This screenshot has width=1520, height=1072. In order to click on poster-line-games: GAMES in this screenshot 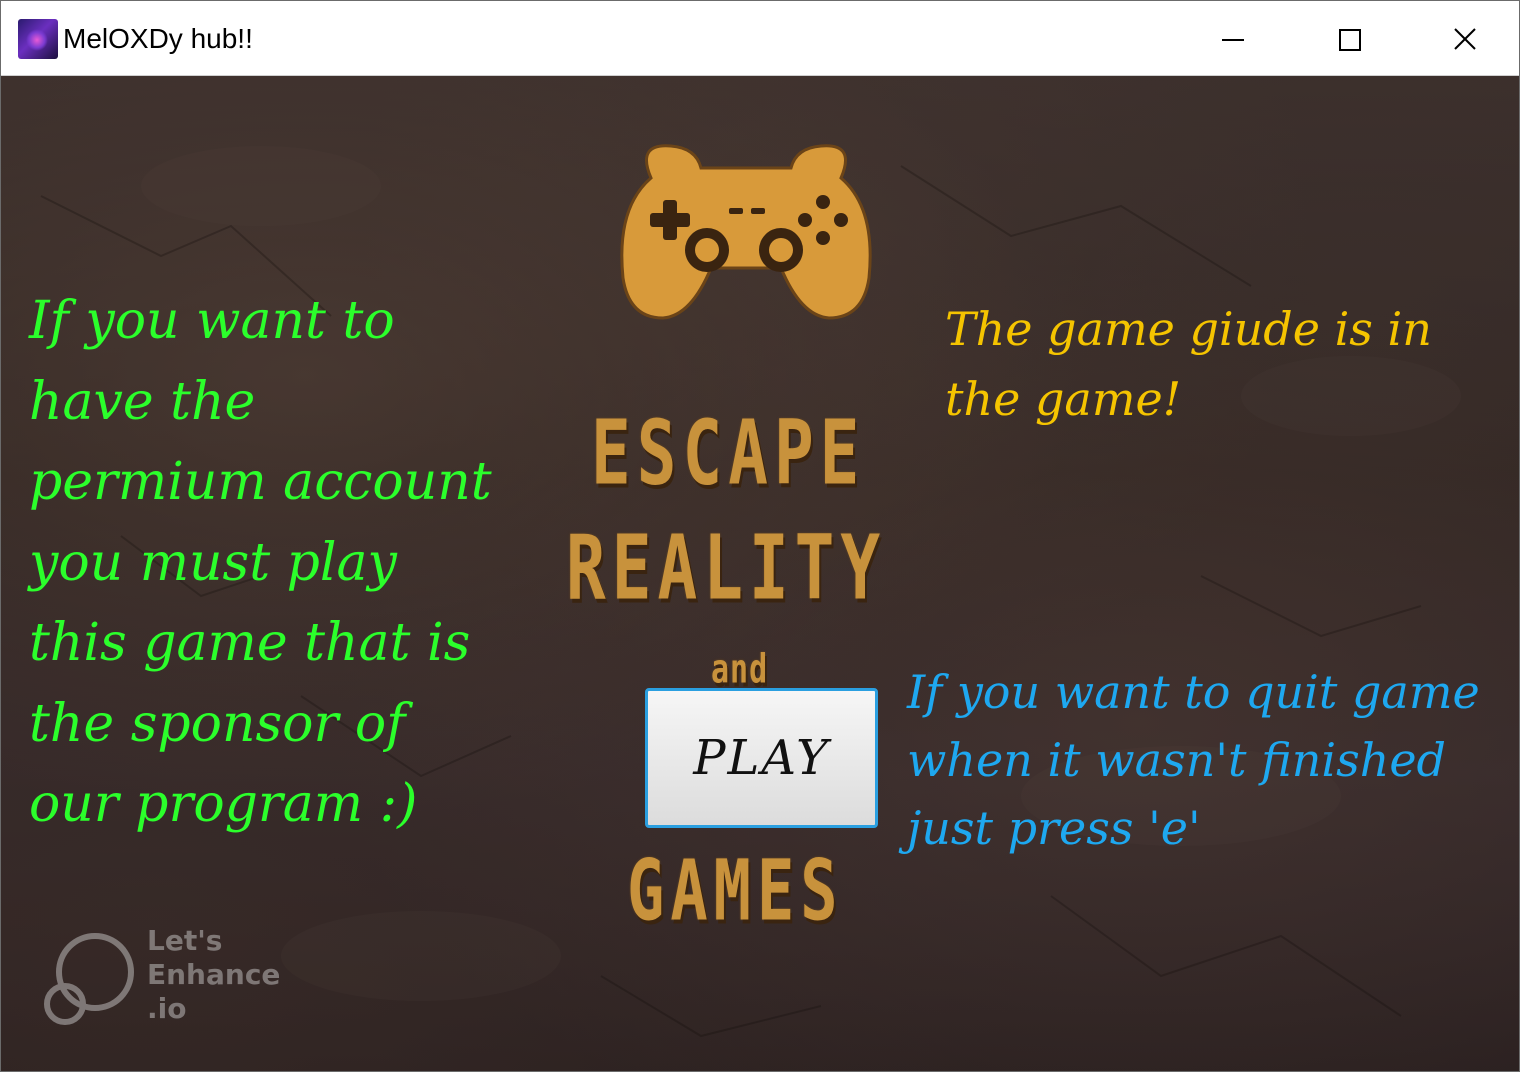, I will do `click(735, 890)`.